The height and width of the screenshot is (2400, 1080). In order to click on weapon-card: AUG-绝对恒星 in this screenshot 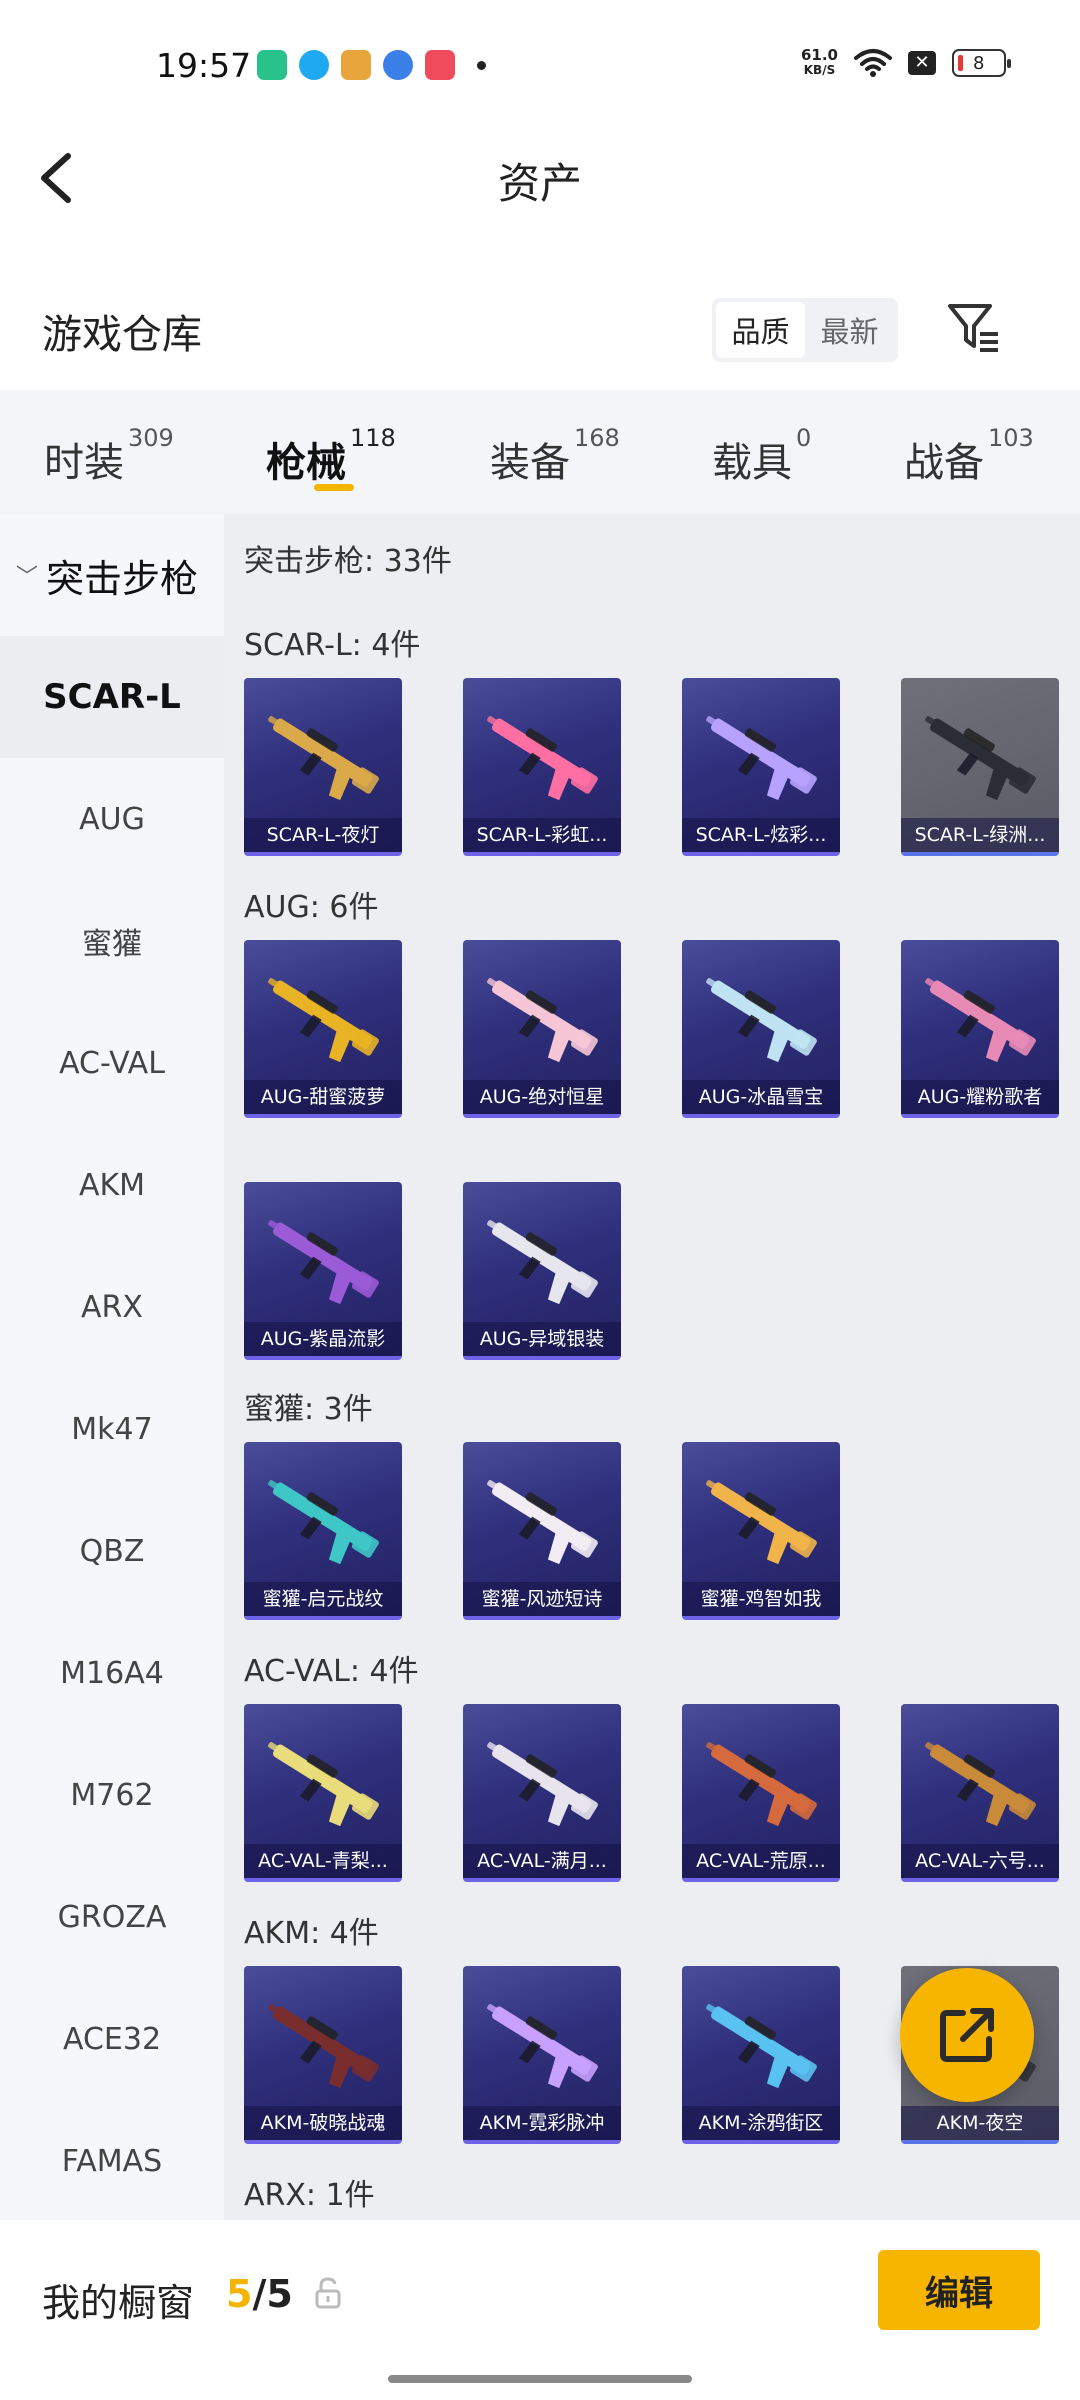, I will do `click(542, 1029)`.